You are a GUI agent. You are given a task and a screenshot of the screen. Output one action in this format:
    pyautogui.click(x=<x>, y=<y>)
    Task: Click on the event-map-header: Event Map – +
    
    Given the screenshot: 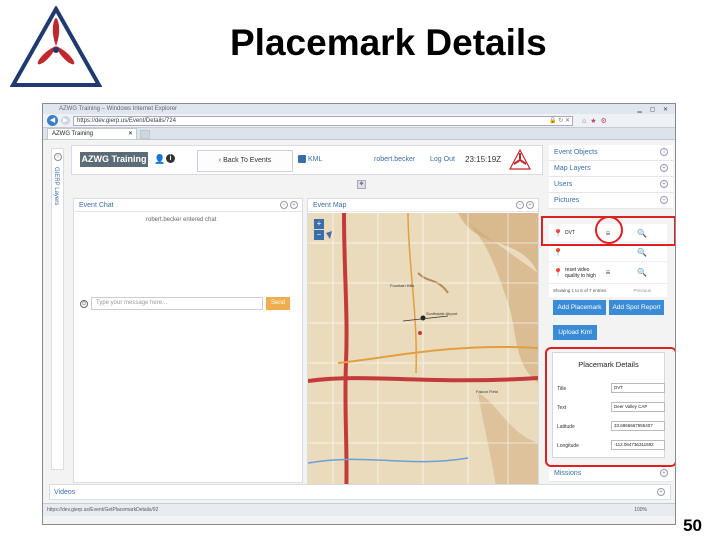 What is the action you would take?
    pyautogui.click(x=423, y=205)
    